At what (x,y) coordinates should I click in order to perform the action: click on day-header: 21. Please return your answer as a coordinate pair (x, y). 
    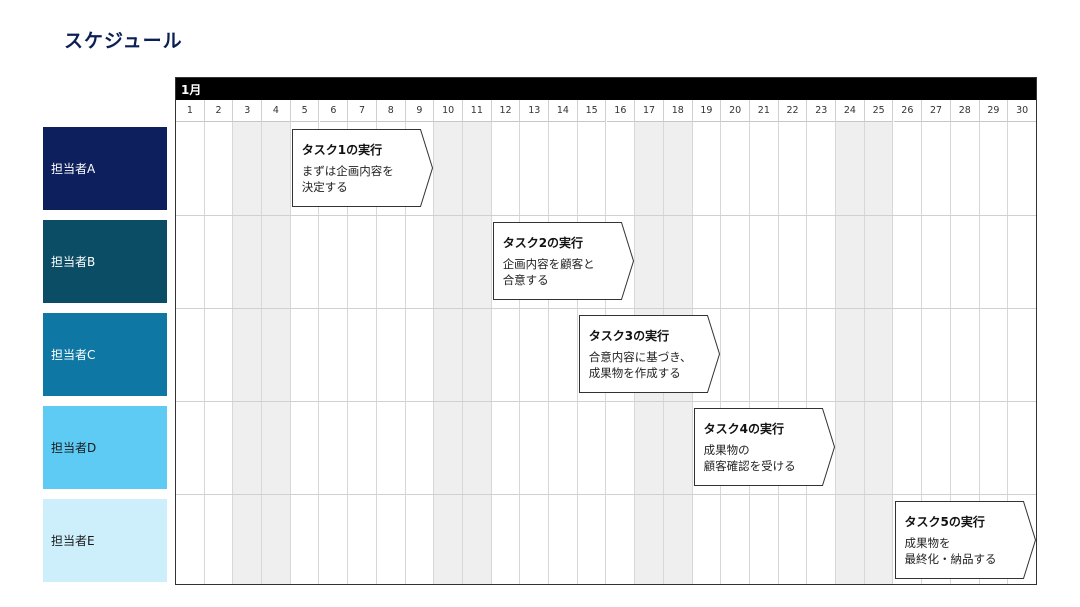
    Looking at the image, I should click on (764, 111).